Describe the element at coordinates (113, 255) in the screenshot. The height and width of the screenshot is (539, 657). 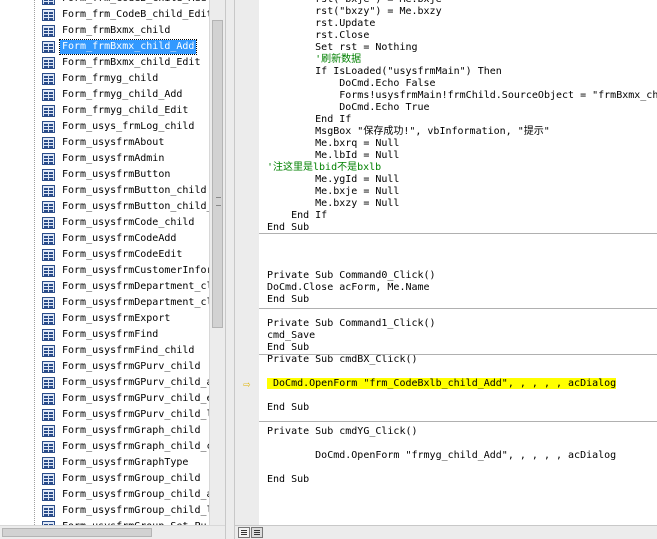
I see `tree-item: Form_usysfrmCodeEdit` at that location.